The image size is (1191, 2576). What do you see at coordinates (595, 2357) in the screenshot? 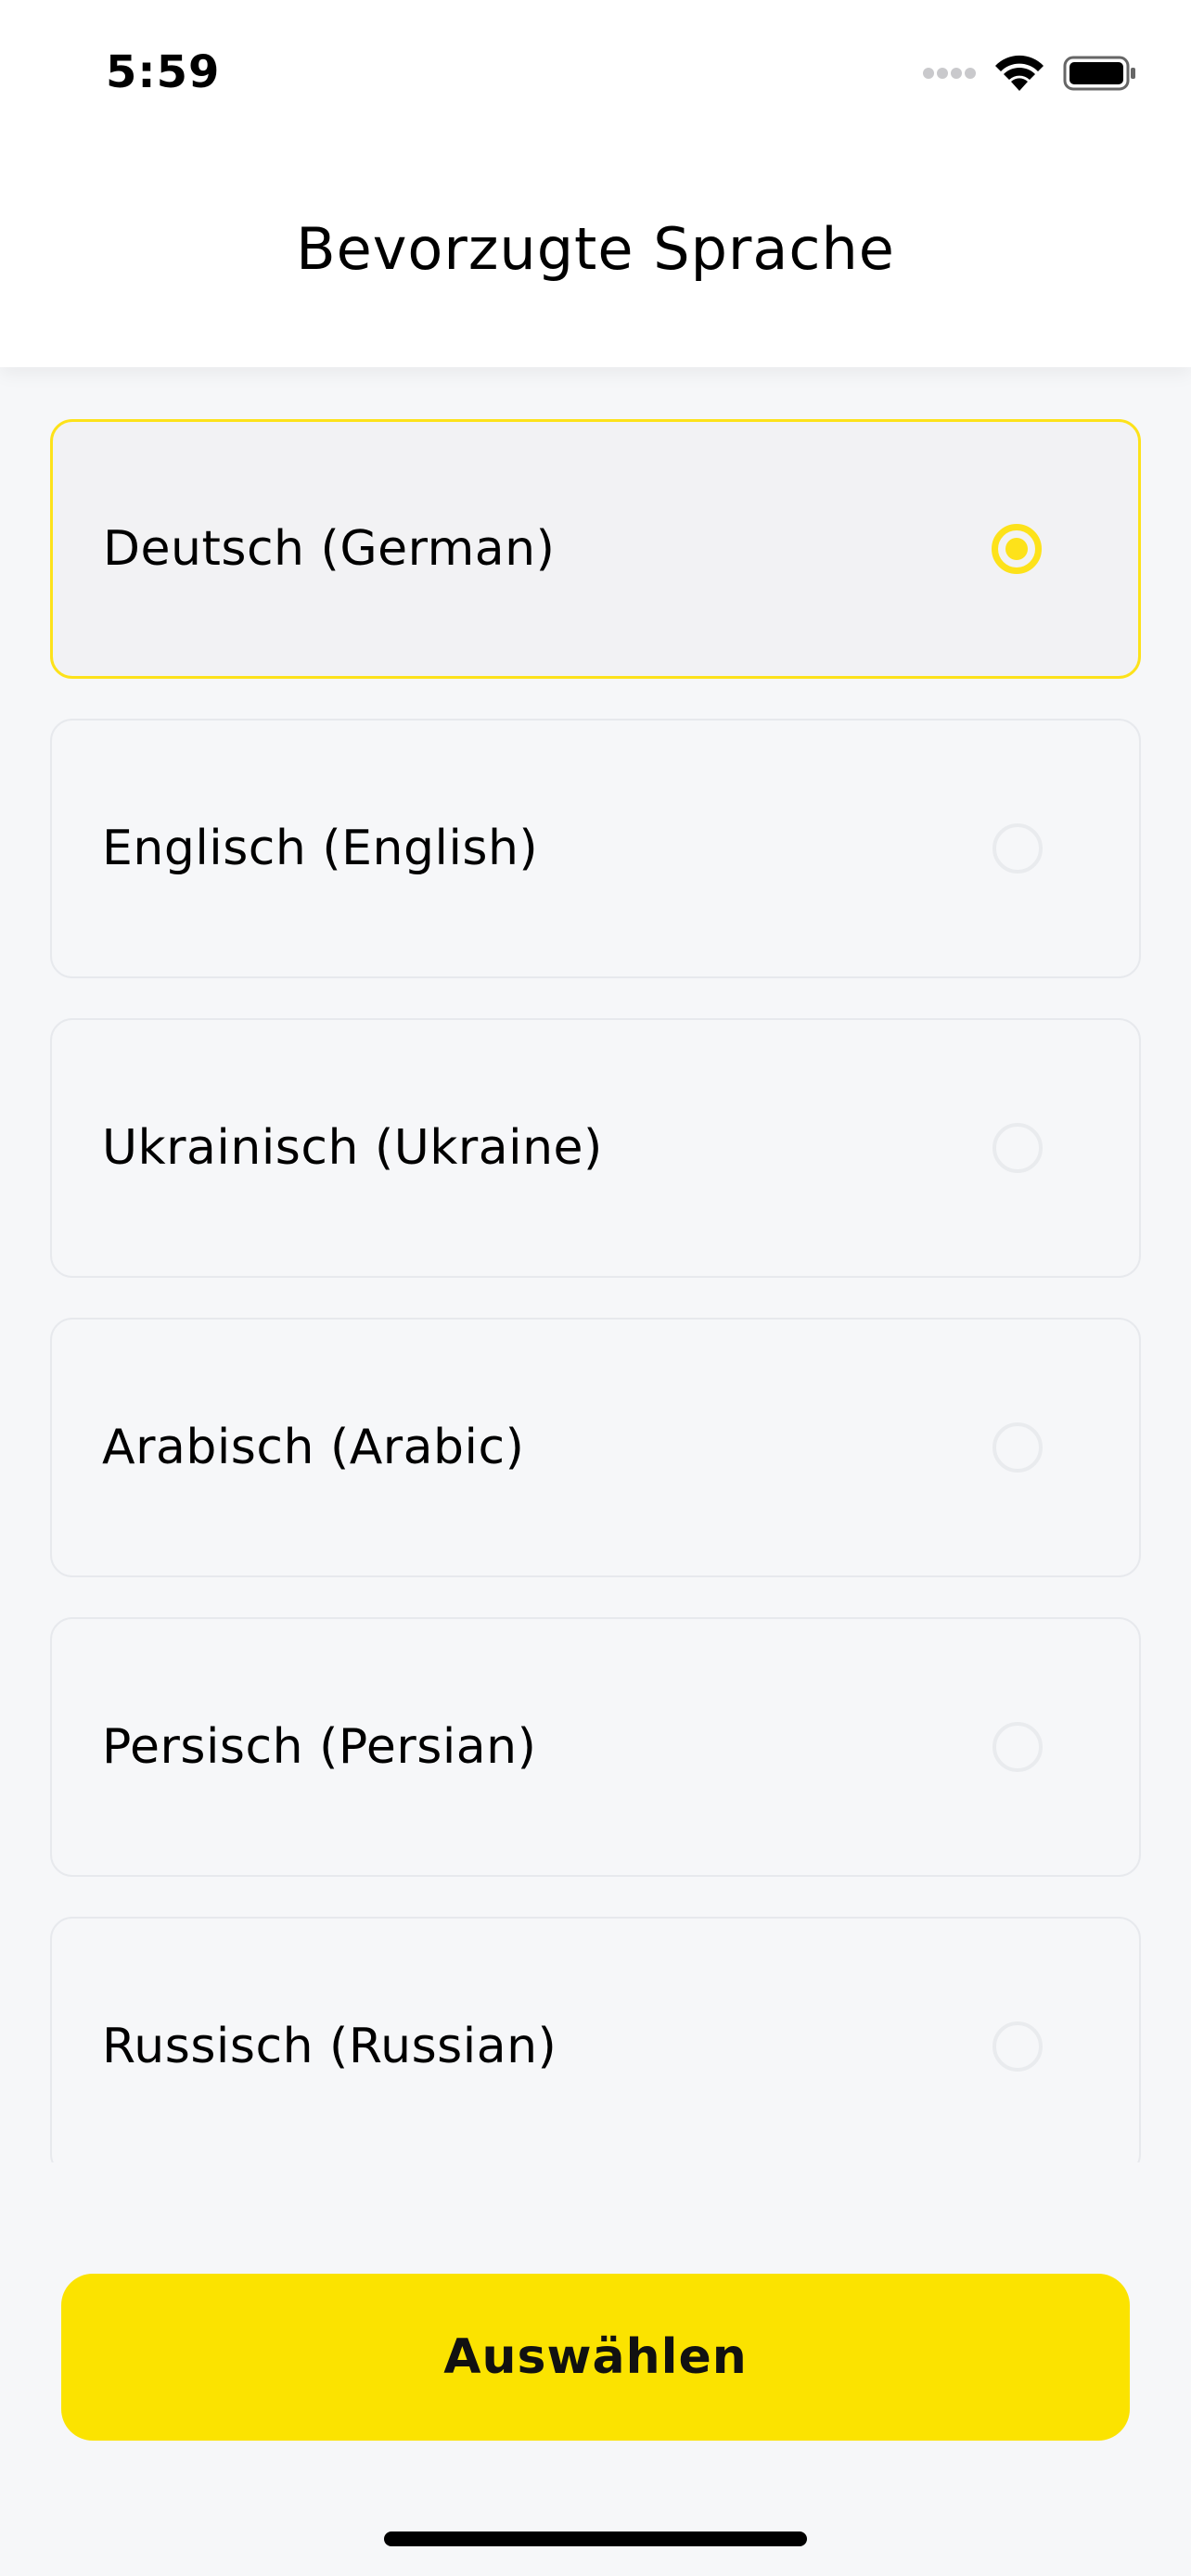
I see `select-button: Auswählen` at bounding box center [595, 2357].